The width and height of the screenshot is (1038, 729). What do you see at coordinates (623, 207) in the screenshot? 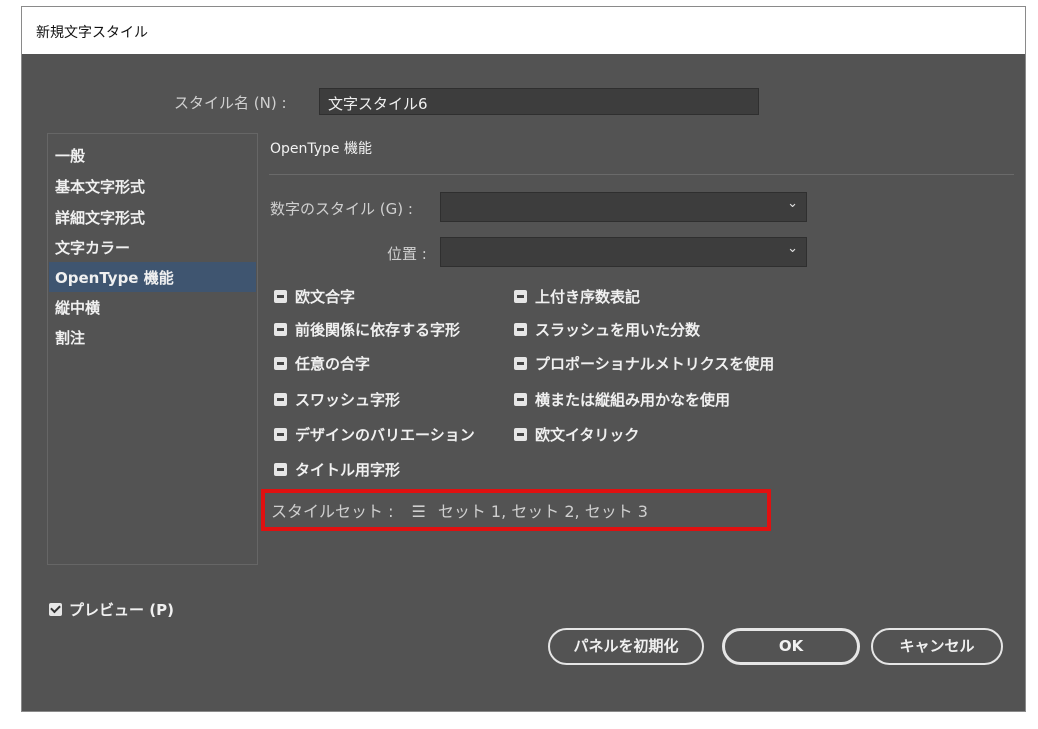
I see `figure-style-select: ⌄` at bounding box center [623, 207].